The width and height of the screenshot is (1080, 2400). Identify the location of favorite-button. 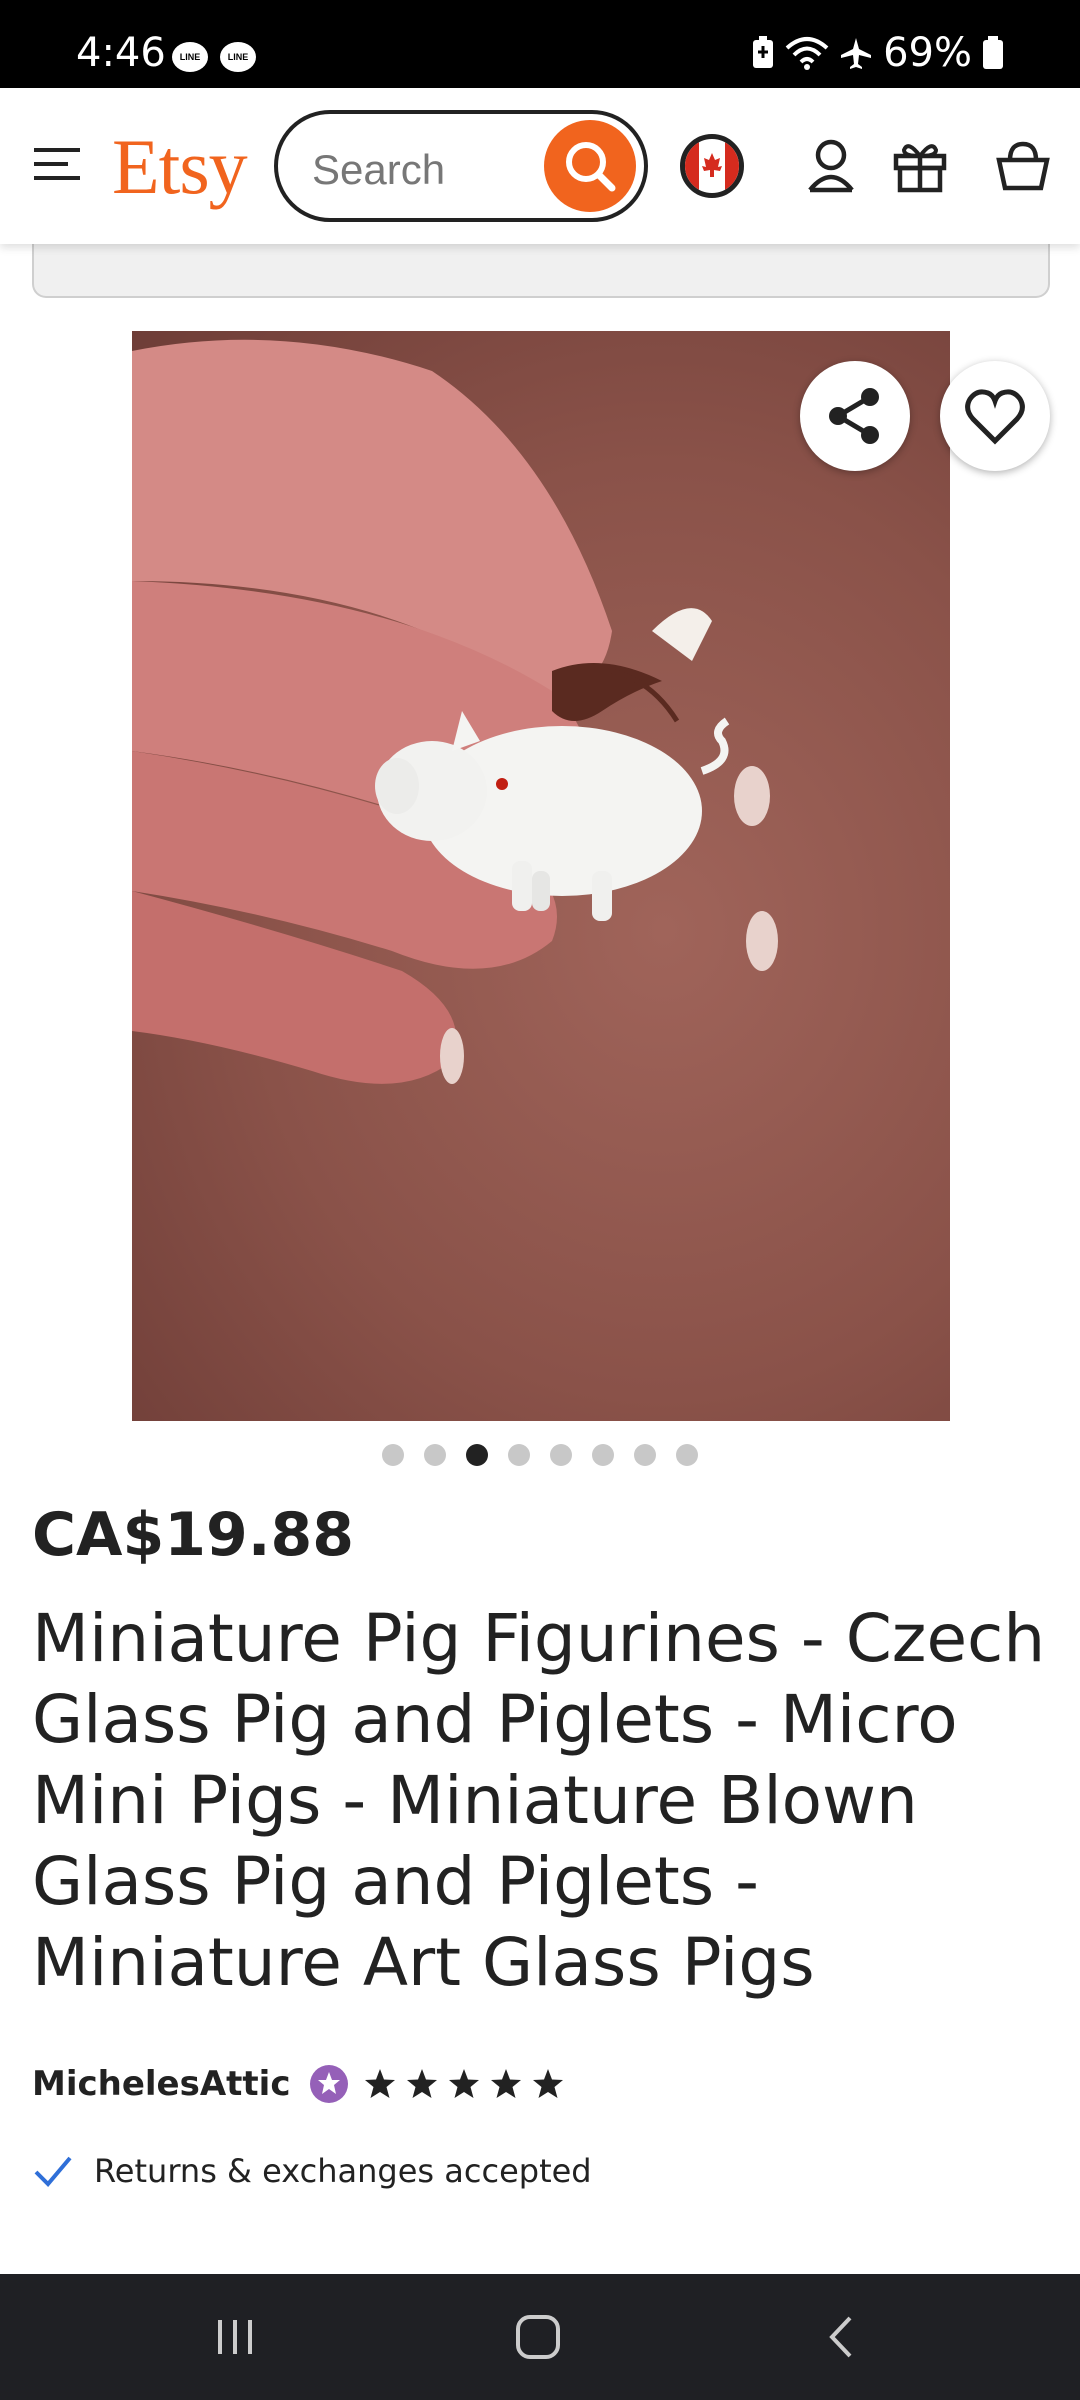
(995, 416).